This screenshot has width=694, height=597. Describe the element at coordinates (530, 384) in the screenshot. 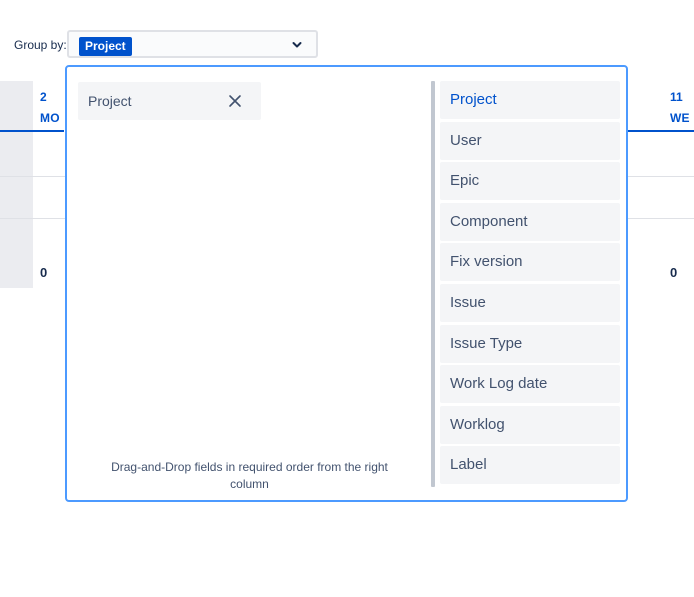

I see `field-item-work-log-date: Work Log date` at that location.